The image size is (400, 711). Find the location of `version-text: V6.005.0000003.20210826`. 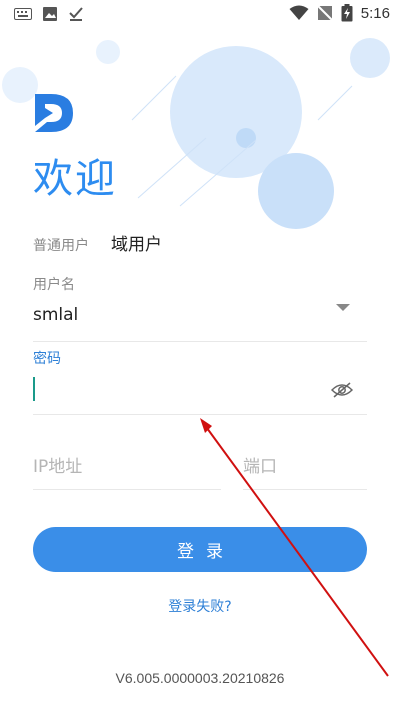

version-text: V6.005.0000003.20210826 is located at coordinates (200, 678).